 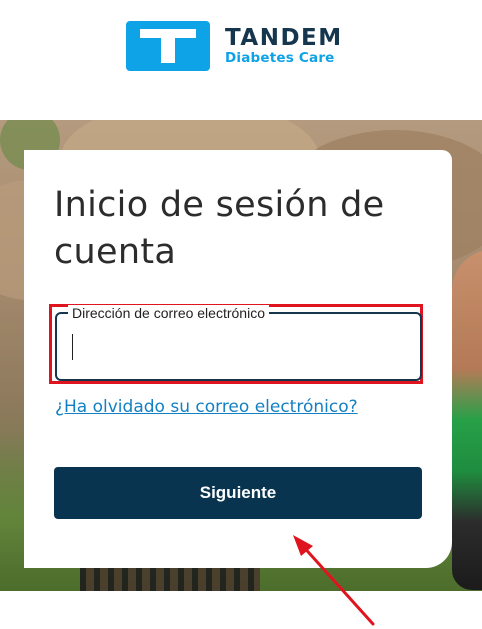 What do you see at coordinates (236, 347) in the screenshot?
I see `email-input` at bounding box center [236, 347].